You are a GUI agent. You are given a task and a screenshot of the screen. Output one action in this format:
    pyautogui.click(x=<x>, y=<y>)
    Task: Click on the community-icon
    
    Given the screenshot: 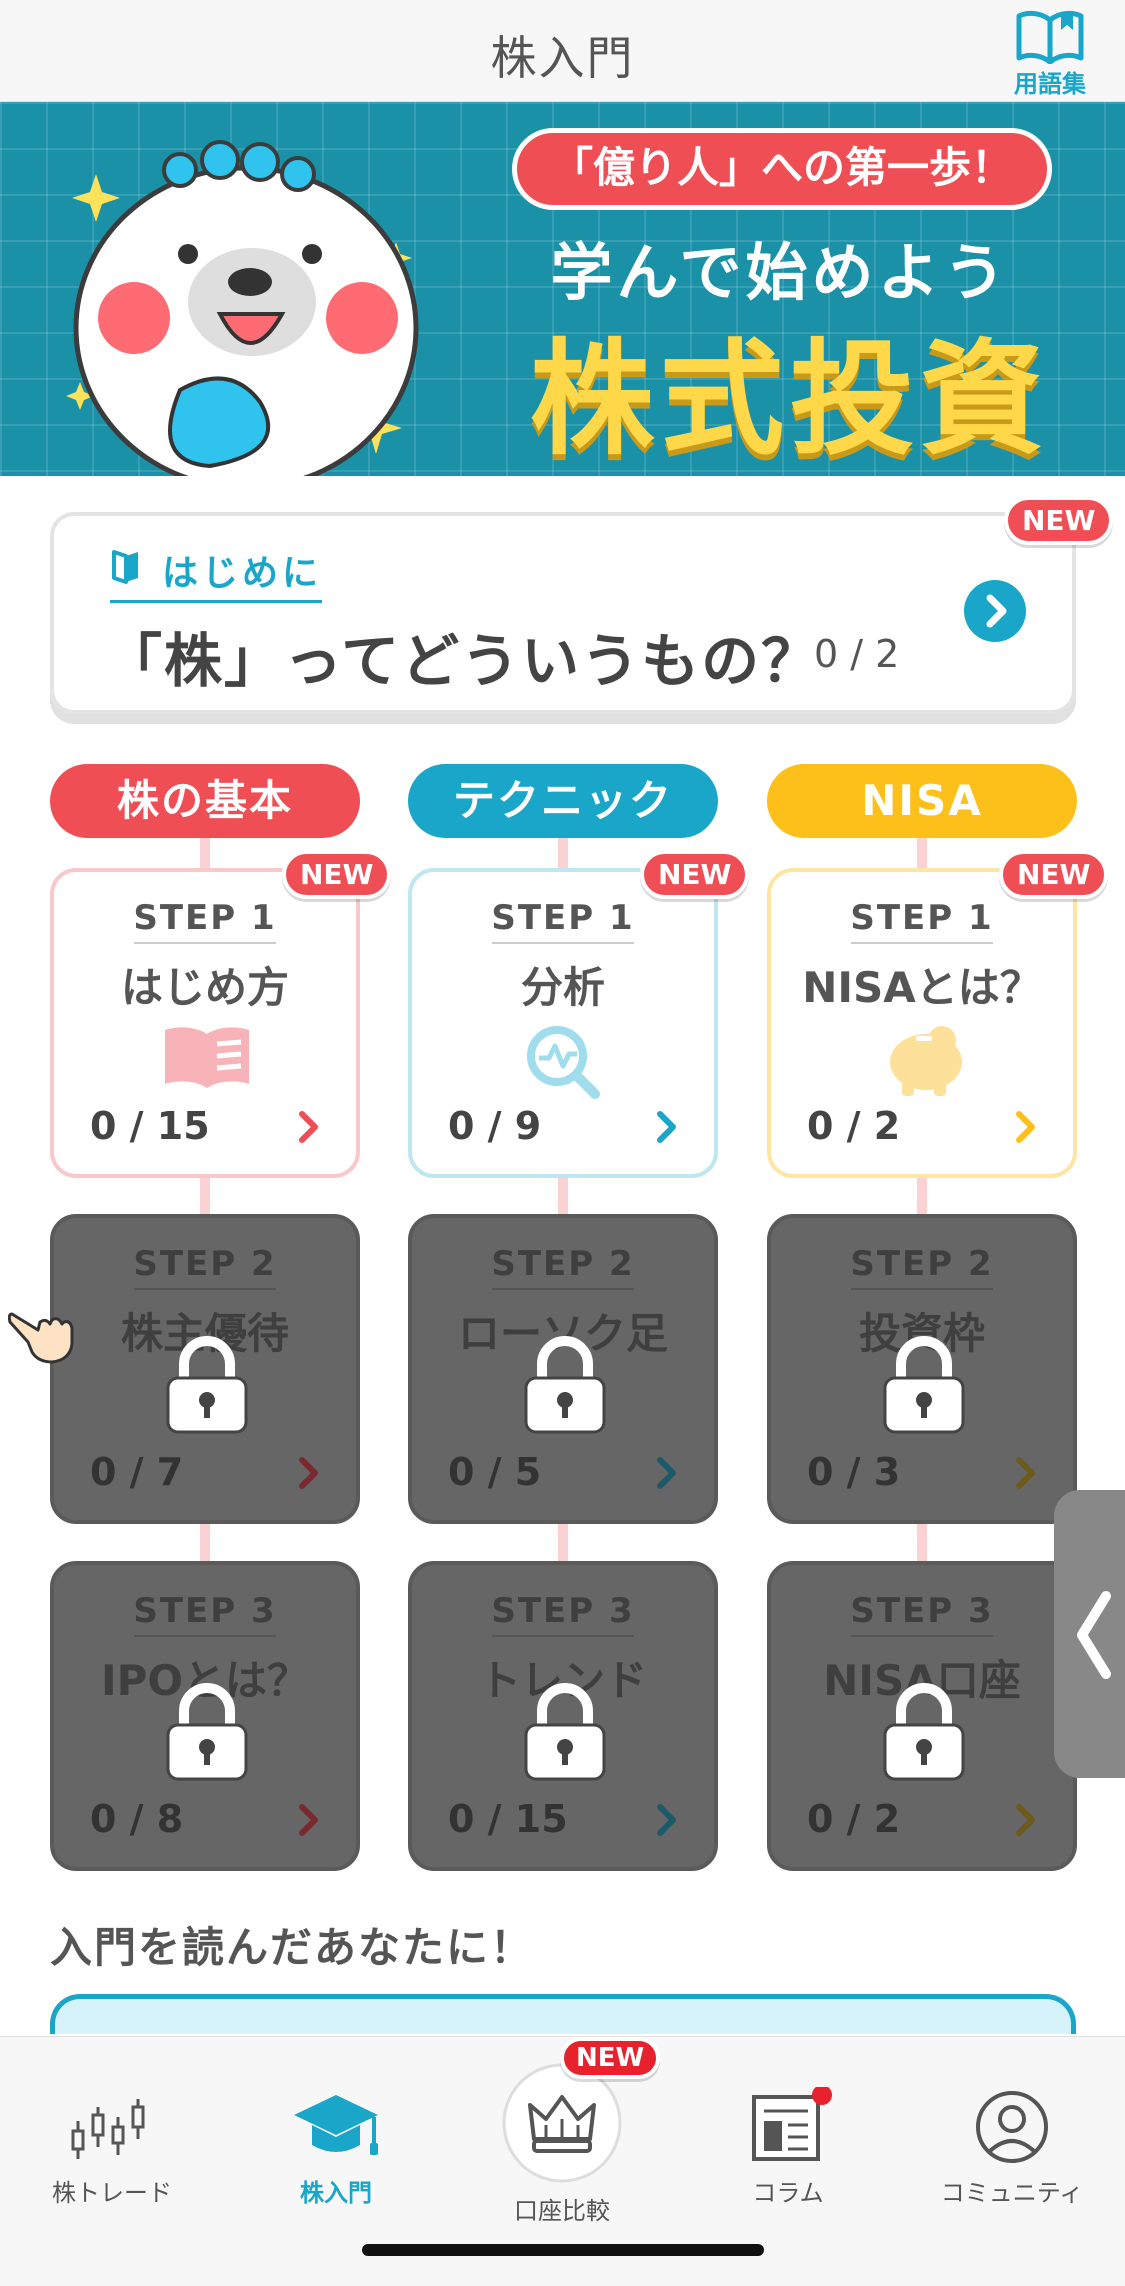 What is the action you would take?
    pyautogui.click(x=1012, y=2127)
    